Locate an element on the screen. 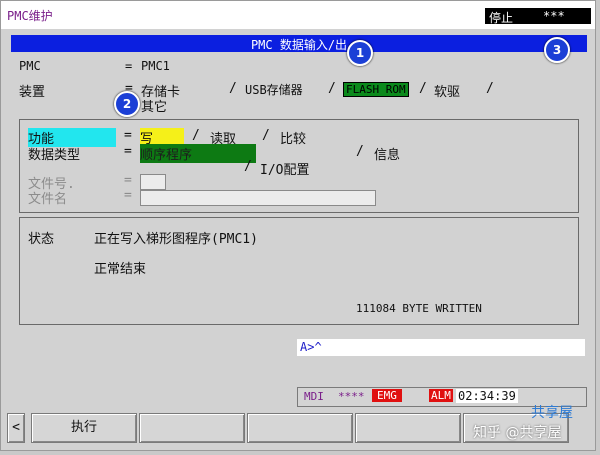 Image resolution: width=600 pixels, height=455 pixels. data-type-eq: = is located at coordinates (128, 151).